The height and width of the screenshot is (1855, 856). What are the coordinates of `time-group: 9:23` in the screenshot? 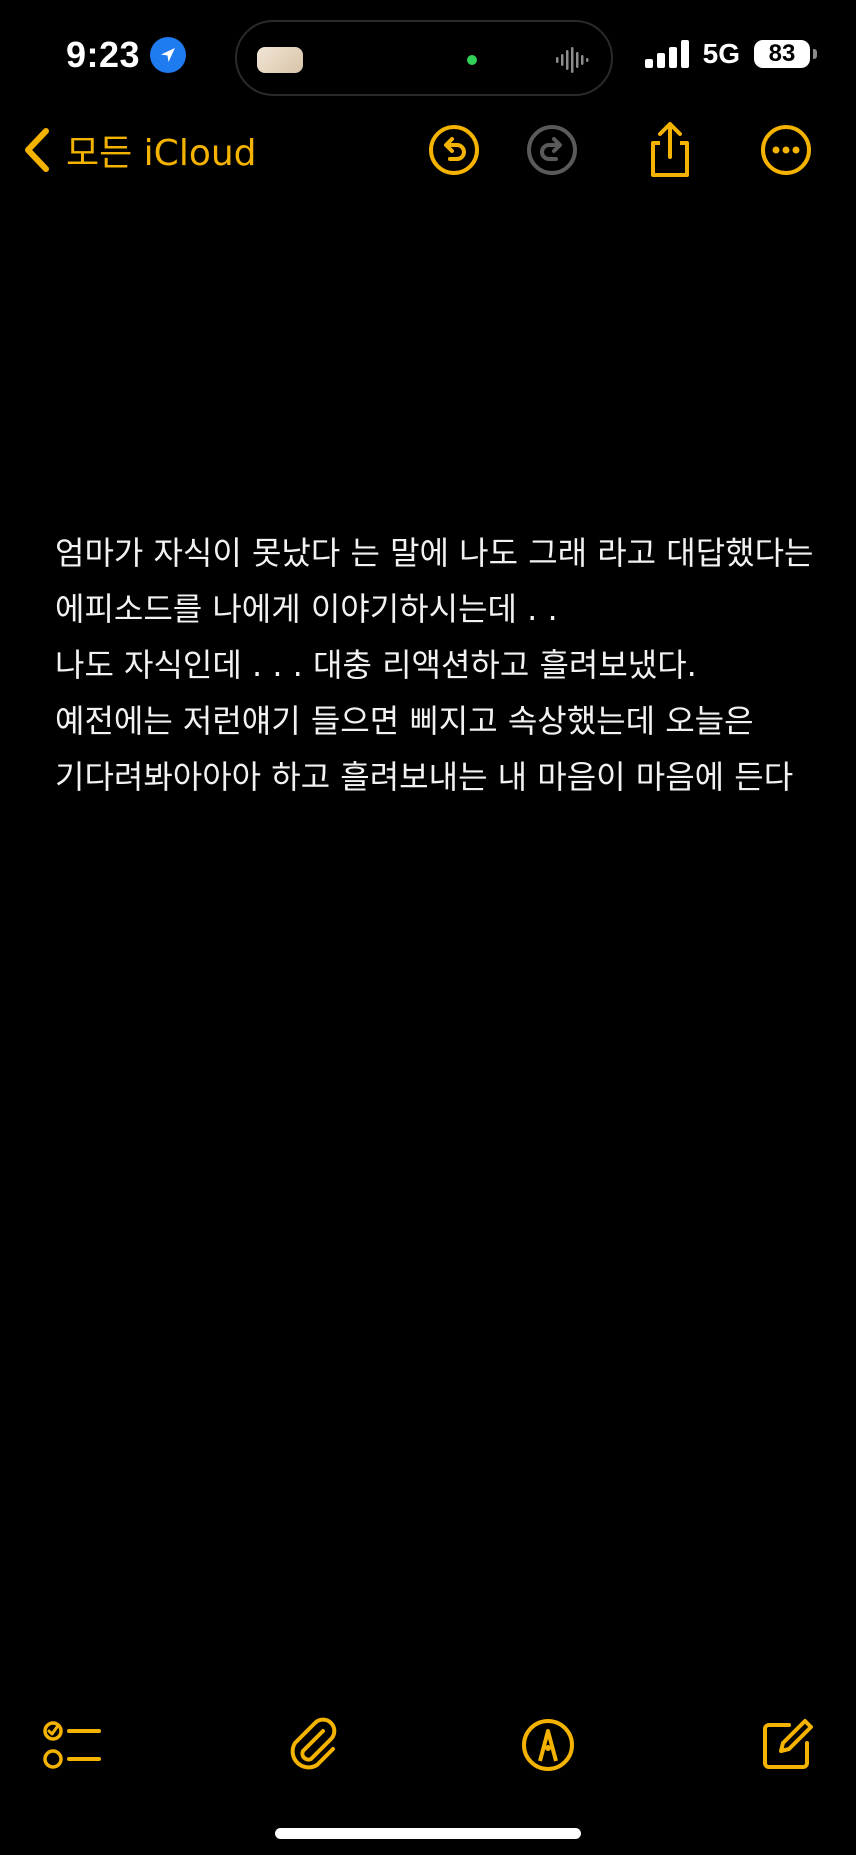 It's located at (126, 55).